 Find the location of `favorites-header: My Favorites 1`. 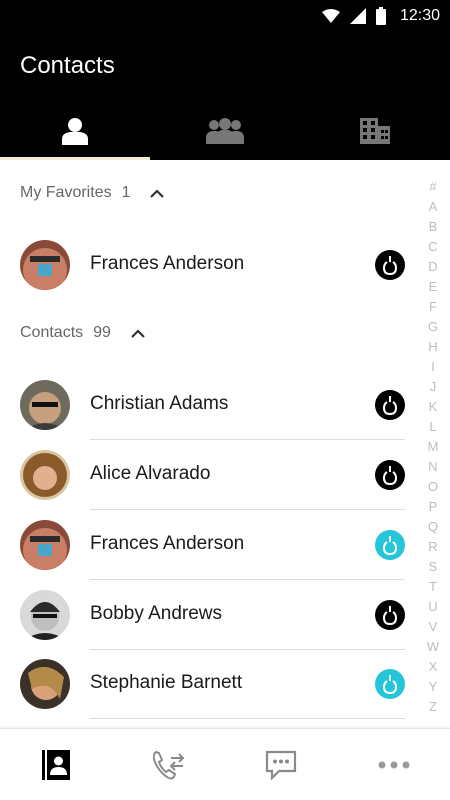

favorites-header: My Favorites 1 is located at coordinates (92, 193).